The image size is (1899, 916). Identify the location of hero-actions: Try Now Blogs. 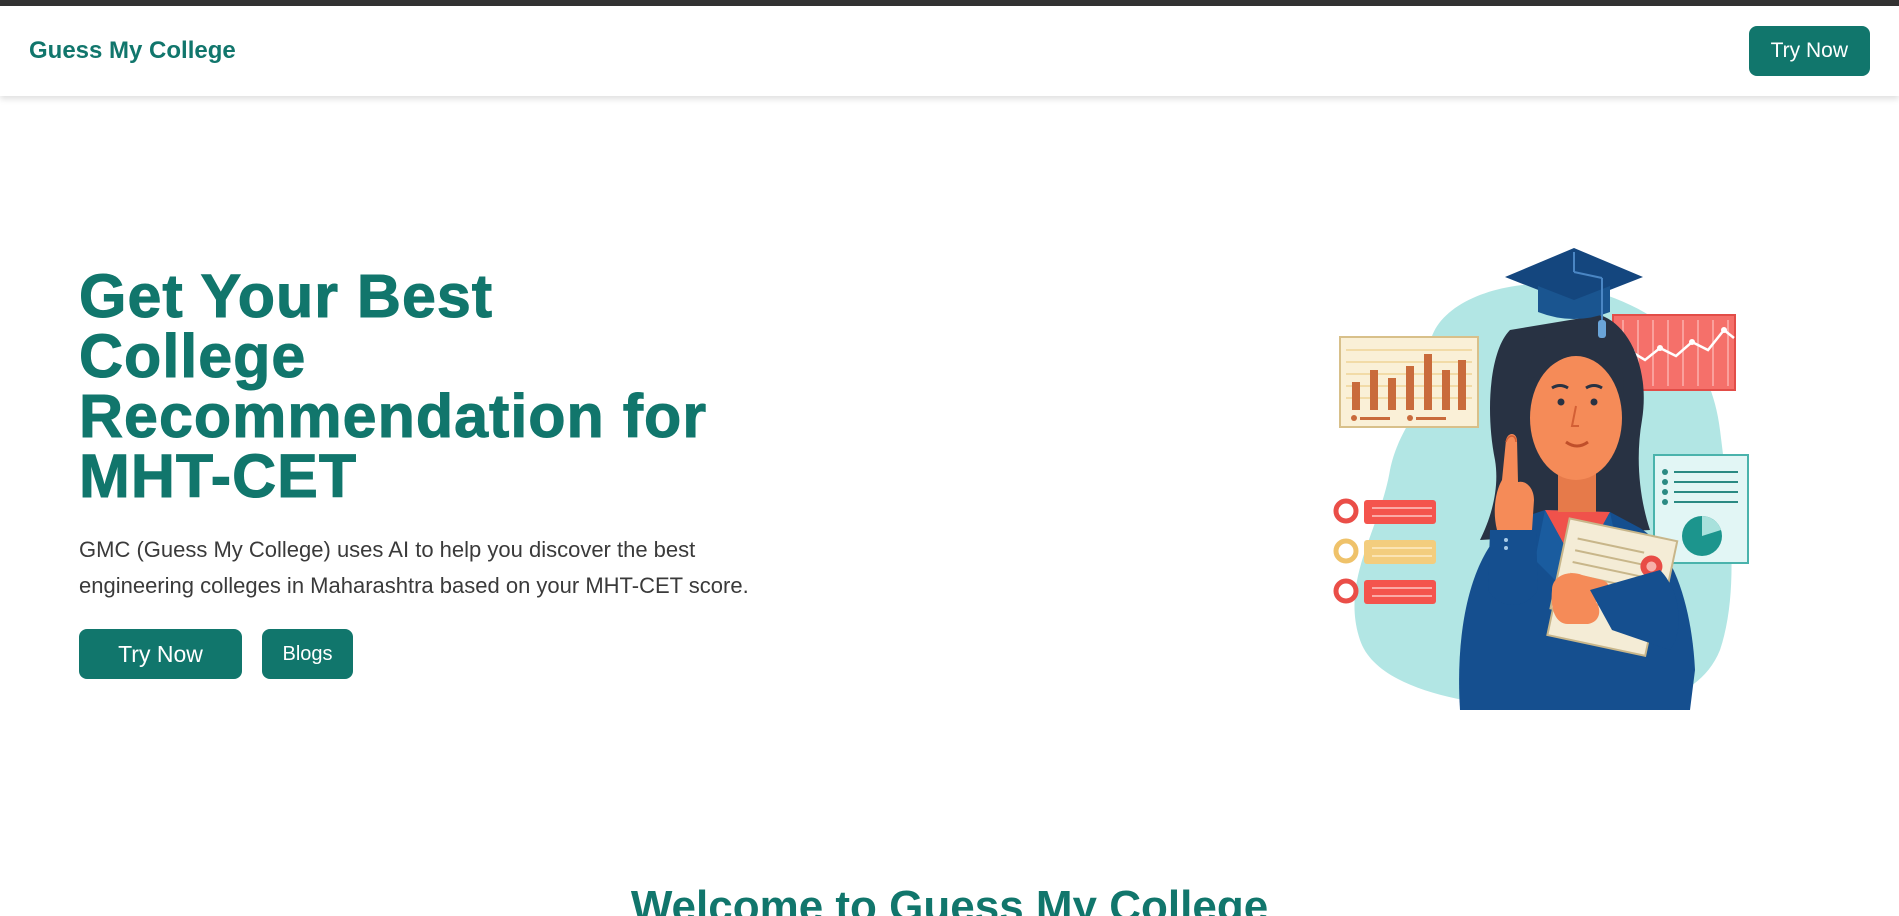
(439, 654).